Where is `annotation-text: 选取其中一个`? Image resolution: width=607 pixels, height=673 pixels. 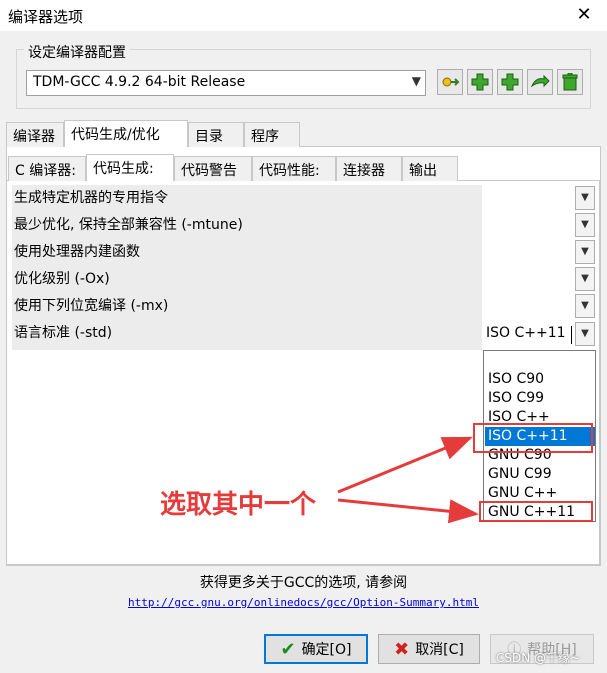 annotation-text: 选取其中一个 is located at coordinates (238, 505).